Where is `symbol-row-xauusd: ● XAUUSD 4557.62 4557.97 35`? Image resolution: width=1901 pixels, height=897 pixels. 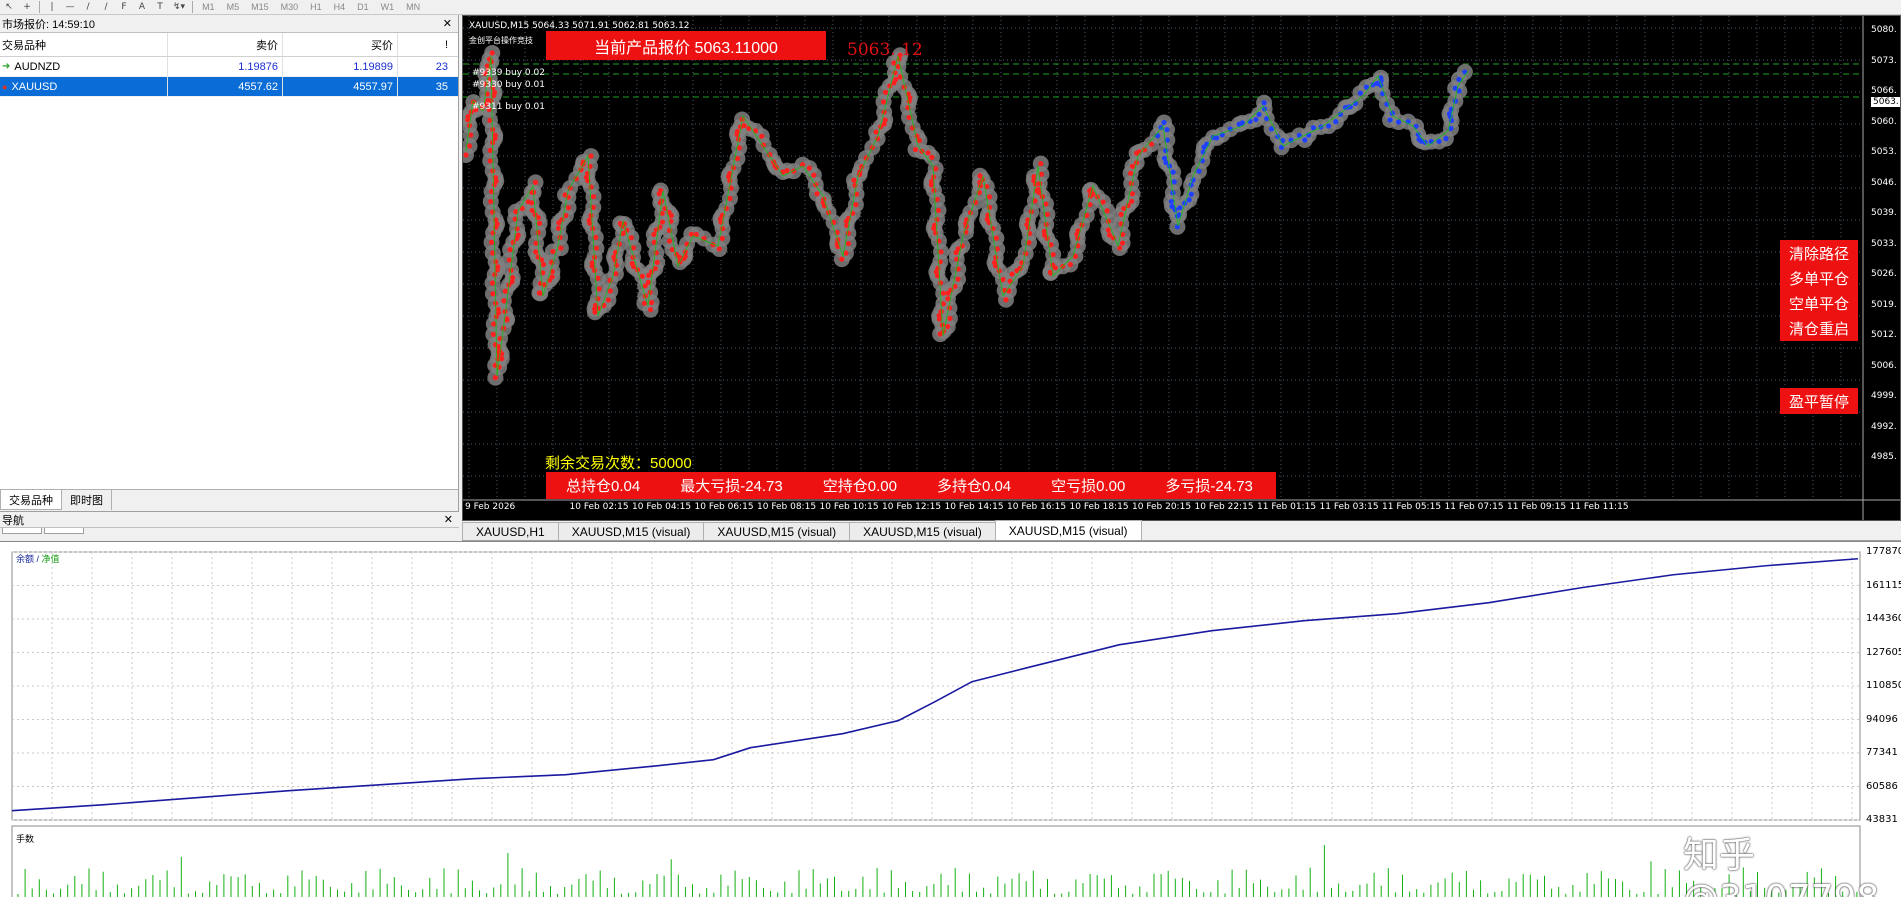
symbol-row-xauusd: ● XAUUSD 4557.62 4557.97 35 is located at coordinates (229, 87).